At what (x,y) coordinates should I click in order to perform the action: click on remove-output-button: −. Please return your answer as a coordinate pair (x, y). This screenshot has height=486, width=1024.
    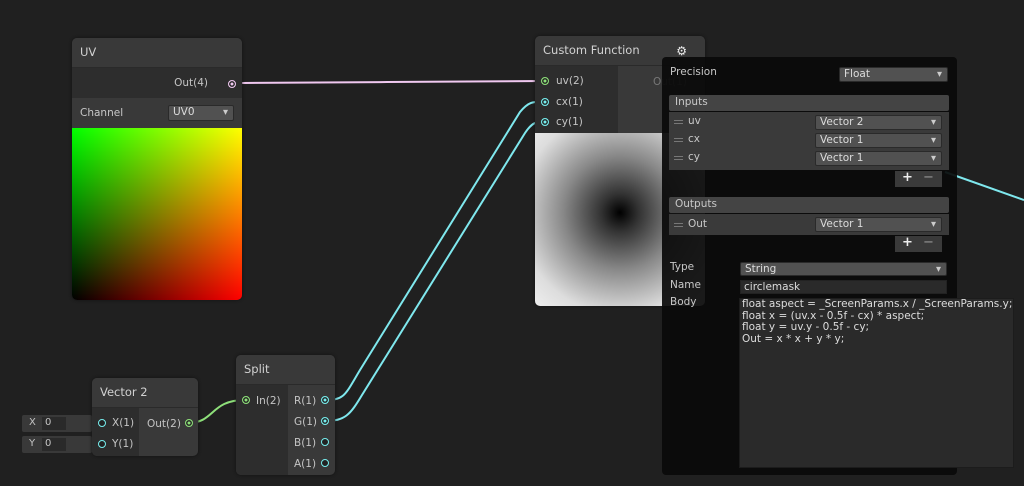
    Looking at the image, I should click on (928, 242).